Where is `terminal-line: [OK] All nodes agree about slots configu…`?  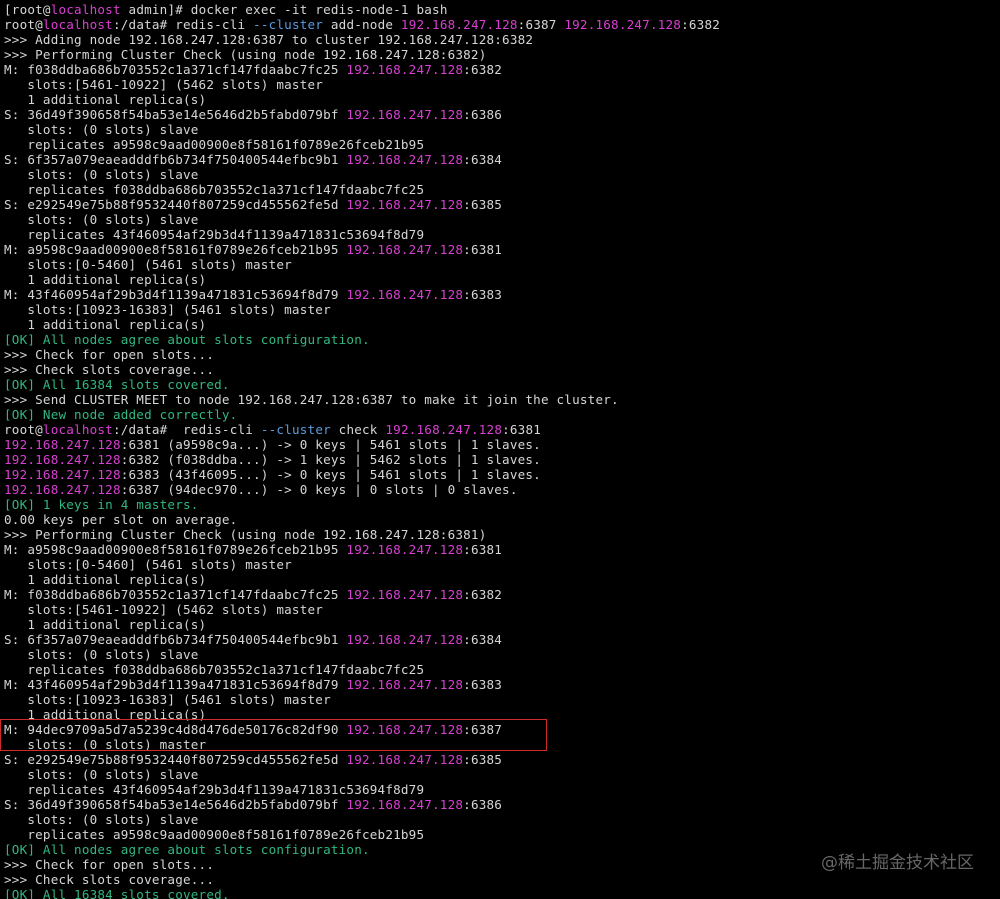 terminal-line: [OK] All nodes agree about slots configu… is located at coordinates (502, 339).